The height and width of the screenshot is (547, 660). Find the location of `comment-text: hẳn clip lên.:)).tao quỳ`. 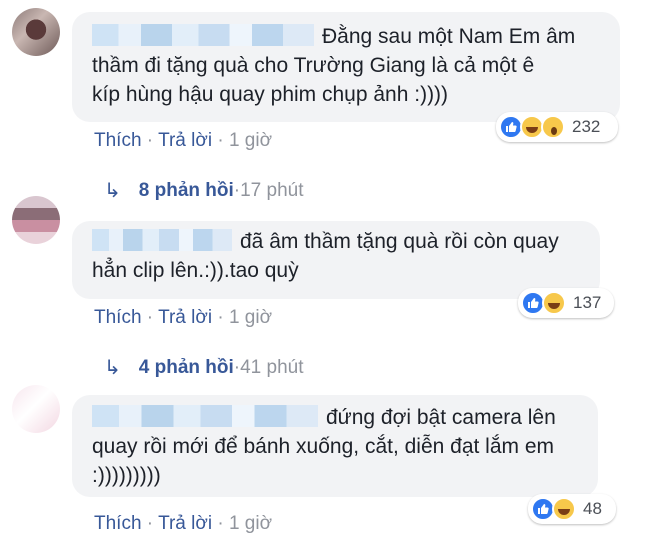

comment-text: hẳn clip lên.:)).tao quỳ is located at coordinates (195, 270).